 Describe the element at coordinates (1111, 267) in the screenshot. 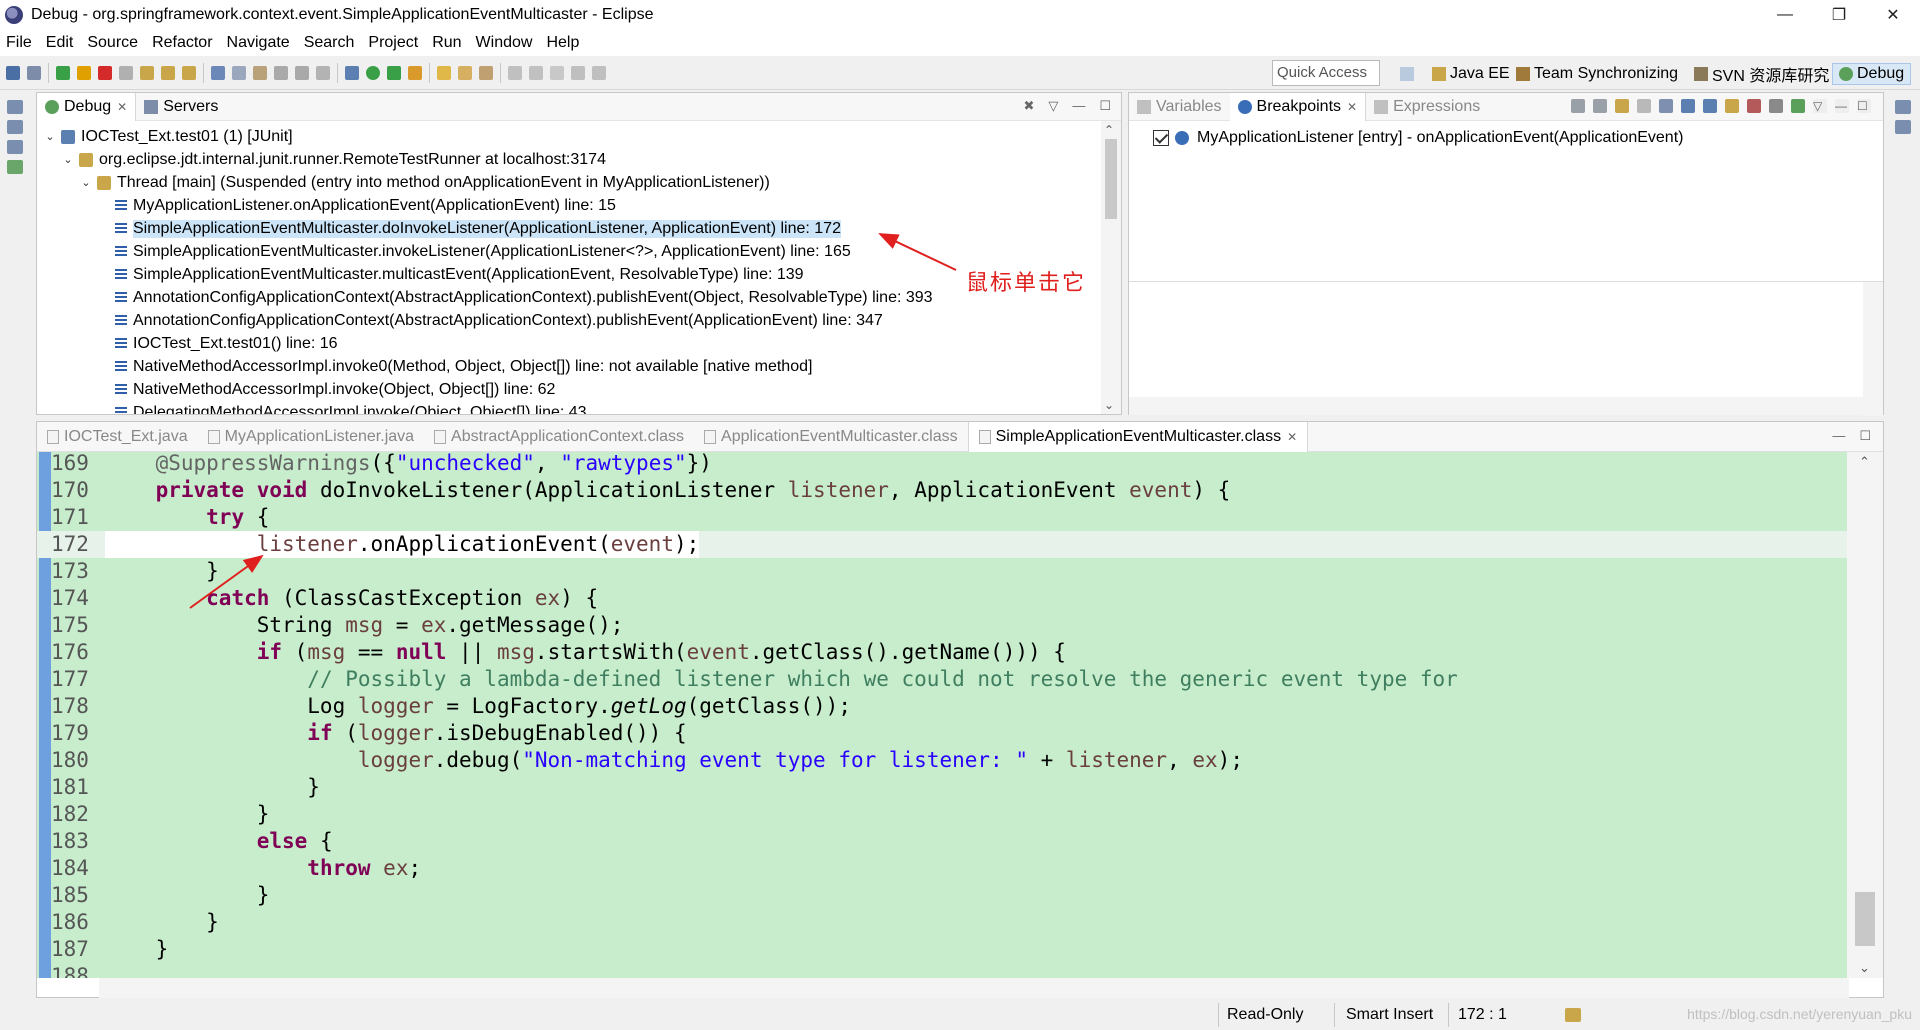

I see `debug-tree-scrollbar: ⌃ ⌄` at that location.